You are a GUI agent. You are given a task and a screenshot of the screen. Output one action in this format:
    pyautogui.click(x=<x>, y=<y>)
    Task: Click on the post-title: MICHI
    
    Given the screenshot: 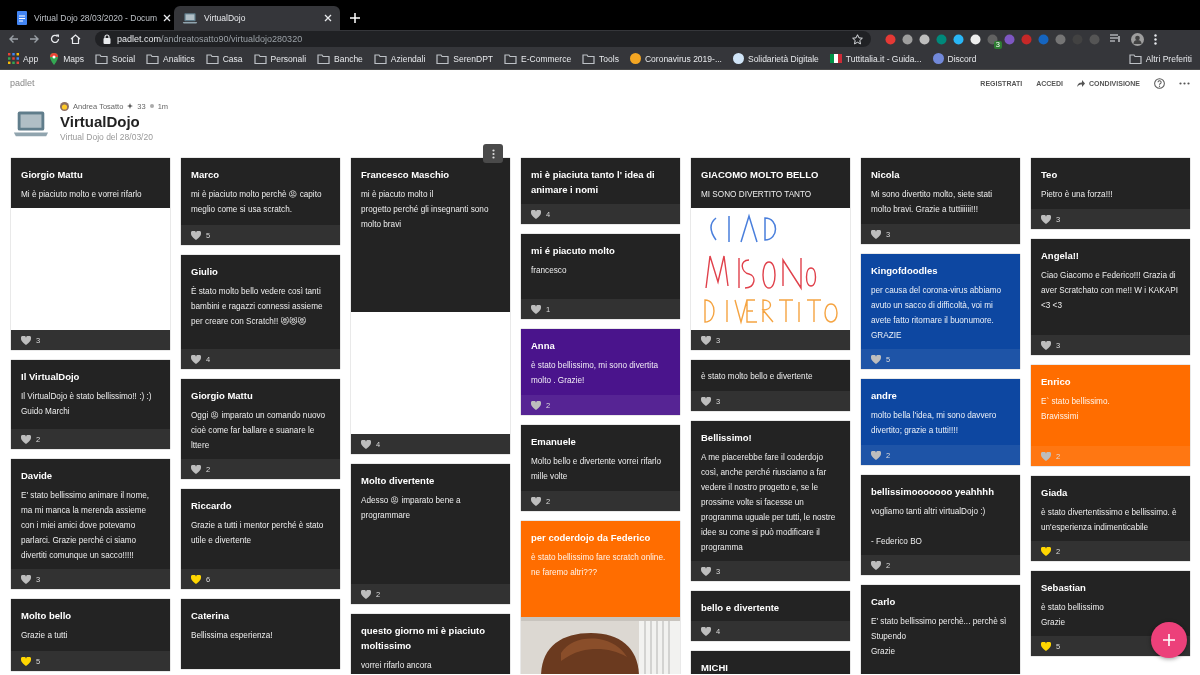 What is the action you would take?
    pyautogui.click(x=715, y=667)
    